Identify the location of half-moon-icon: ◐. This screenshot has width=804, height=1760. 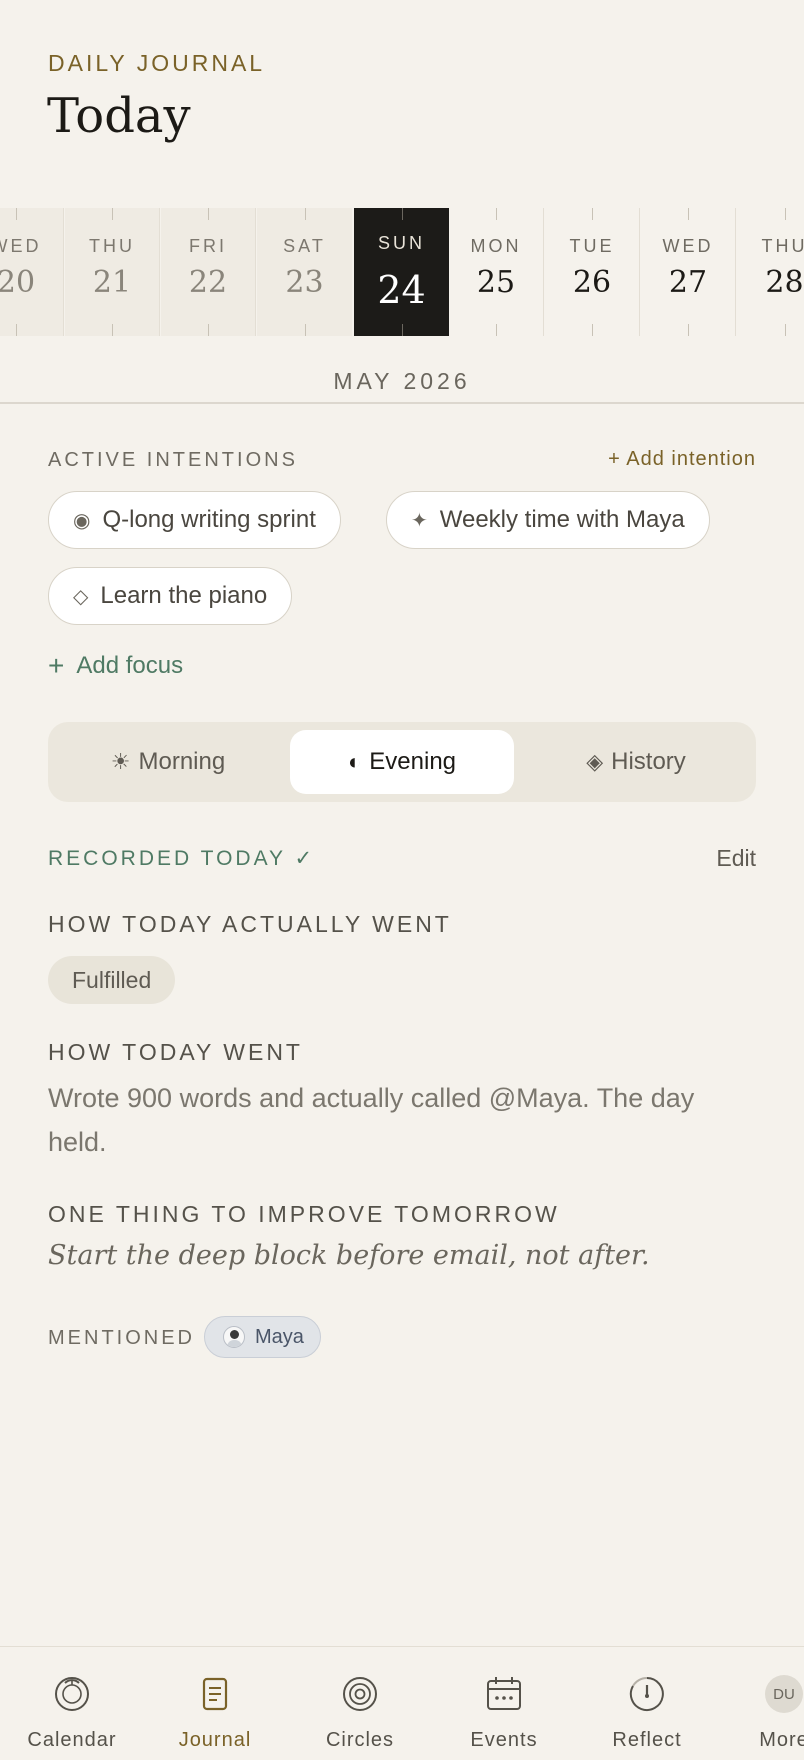
(354, 761).